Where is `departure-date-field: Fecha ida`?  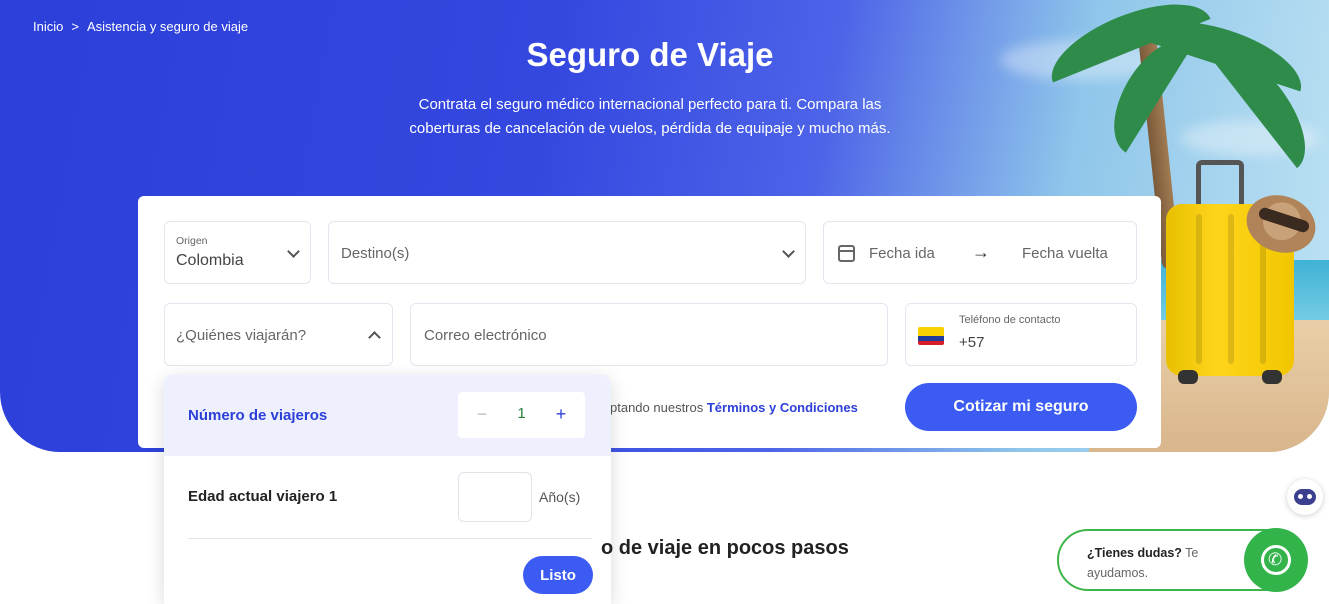
departure-date-field: Fecha ida is located at coordinates (902, 253).